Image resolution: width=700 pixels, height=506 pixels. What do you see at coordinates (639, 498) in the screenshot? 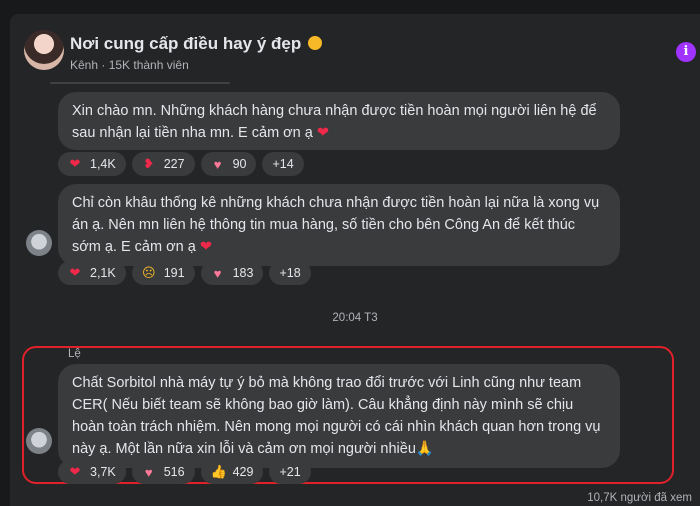
I see `seen-count: 10,7K người đã xem` at bounding box center [639, 498].